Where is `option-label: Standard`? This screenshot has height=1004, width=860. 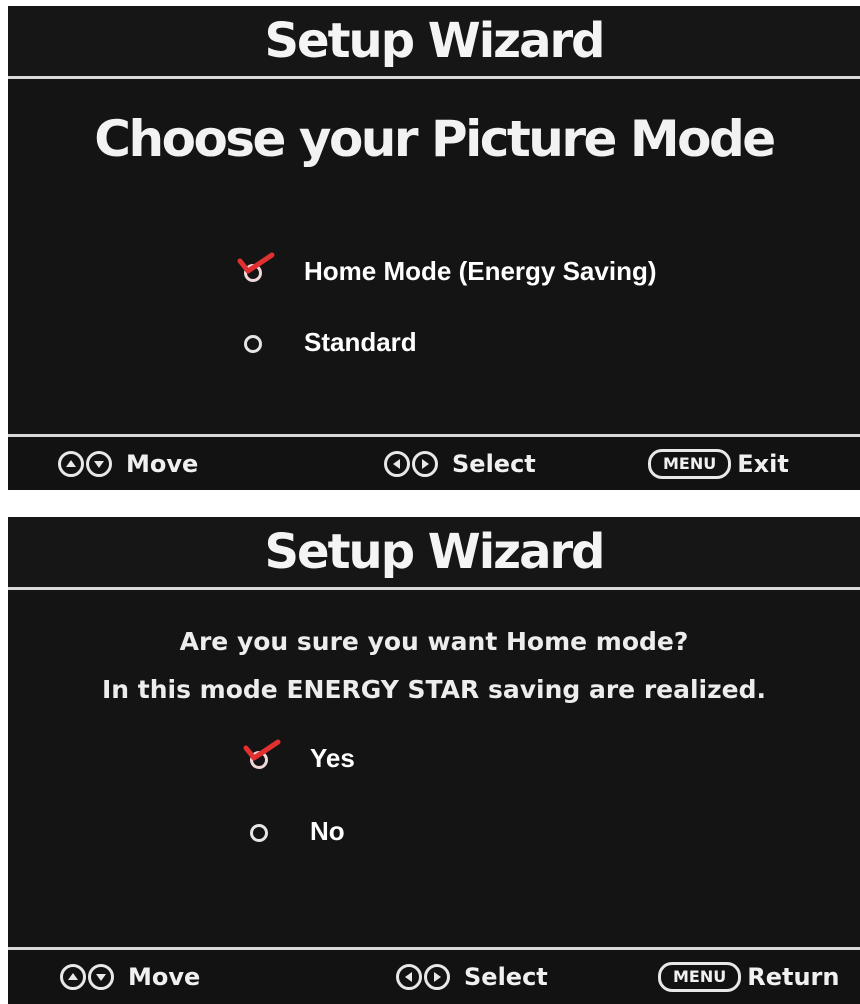
option-label: Standard is located at coordinates (360, 341).